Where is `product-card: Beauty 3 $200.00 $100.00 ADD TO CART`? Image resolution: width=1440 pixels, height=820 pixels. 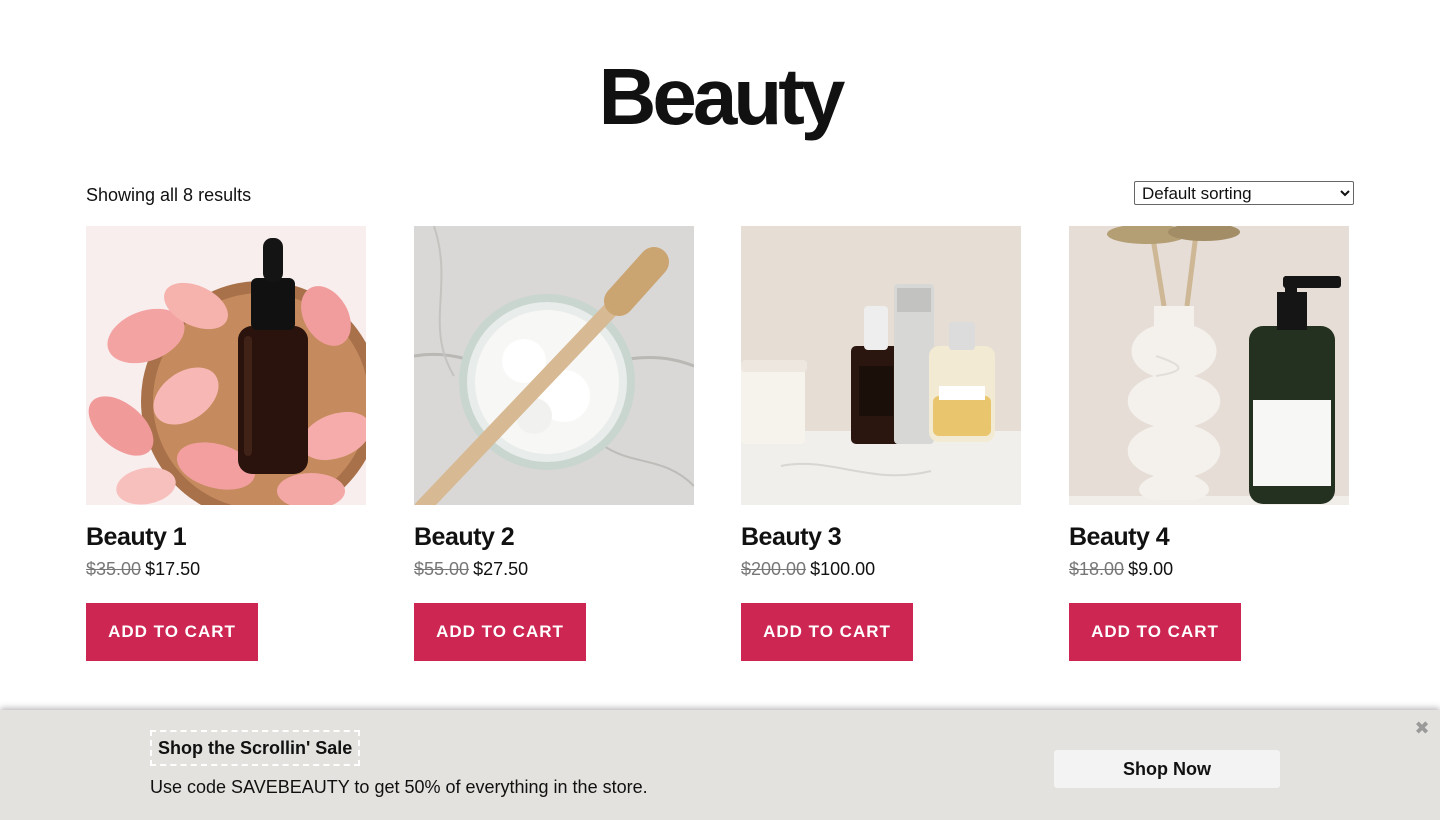
product-card: Beauty 3 $200.00 $100.00 ADD TO CART is located at coordinates (881, 443).